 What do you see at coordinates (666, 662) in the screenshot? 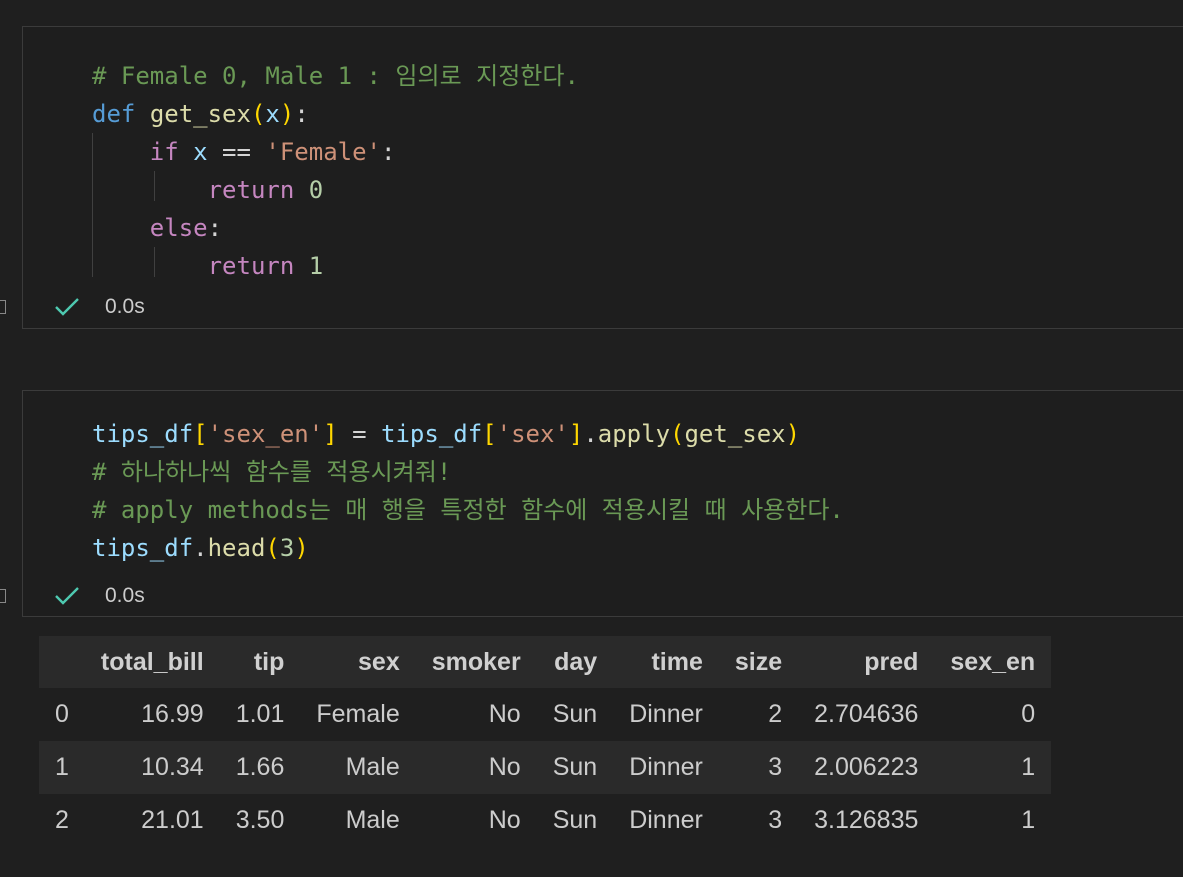
I see `column-header: time` at bounding box center [666, 662].